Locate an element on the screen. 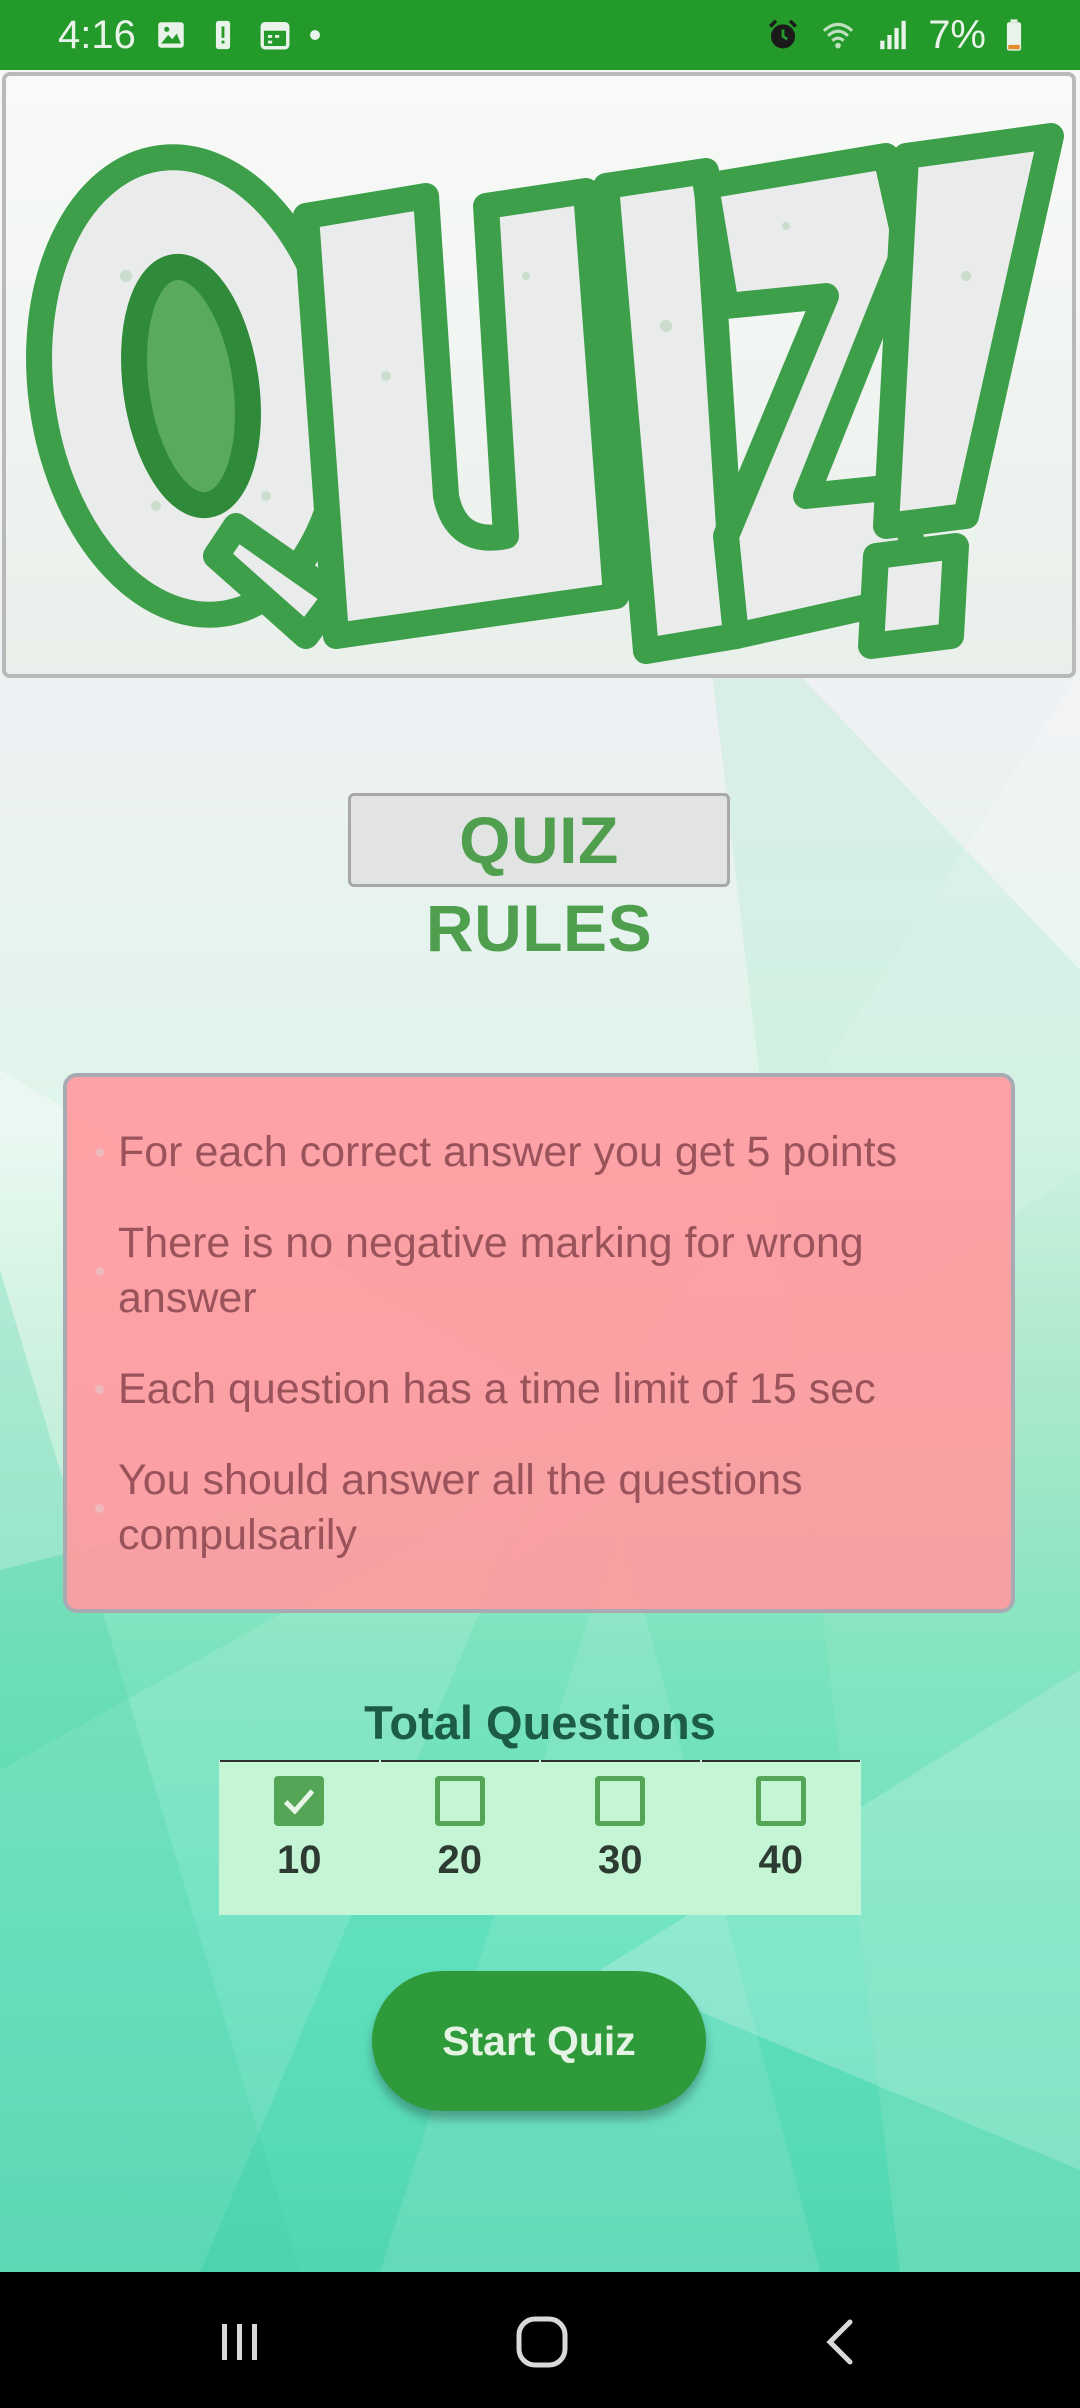  recent-apps-icon is located at coordinates (240, 2342).